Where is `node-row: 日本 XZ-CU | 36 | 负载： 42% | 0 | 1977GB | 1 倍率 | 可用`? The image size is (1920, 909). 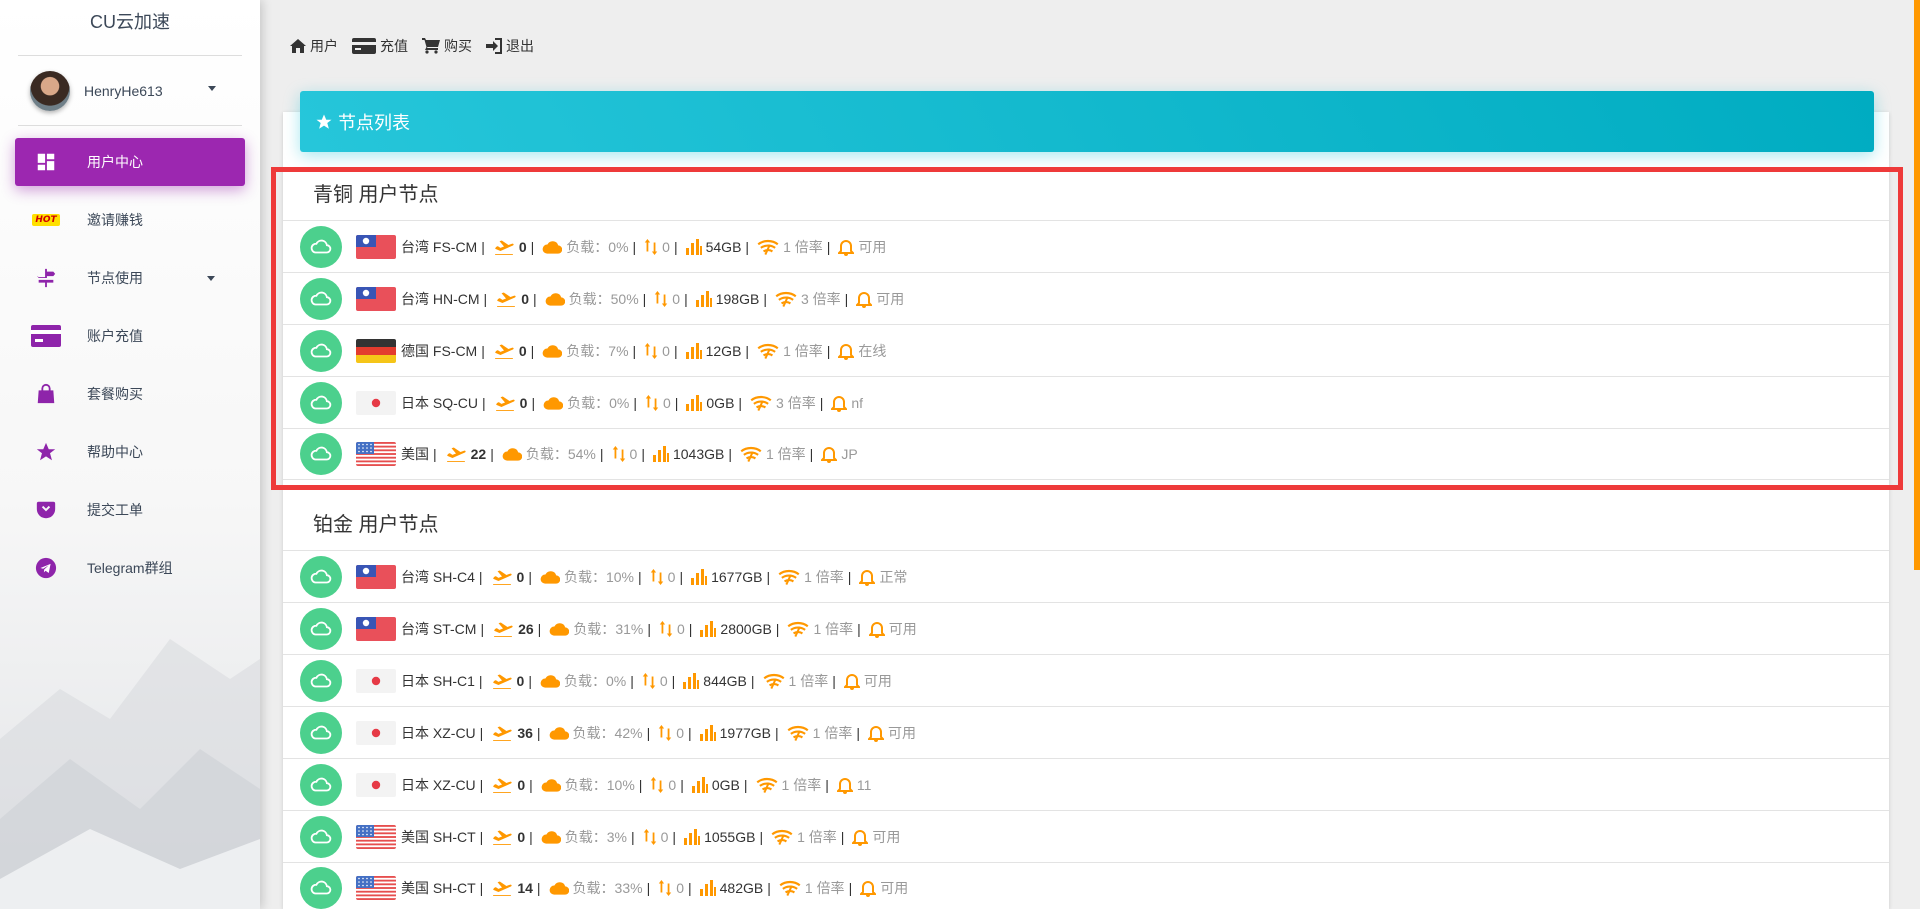
node-row: 日本 XZ-CU | 36 | 负载： 42% | 0 | 1977GB | 1 倍率 | 可用 is located at coordinates (1086, 732).